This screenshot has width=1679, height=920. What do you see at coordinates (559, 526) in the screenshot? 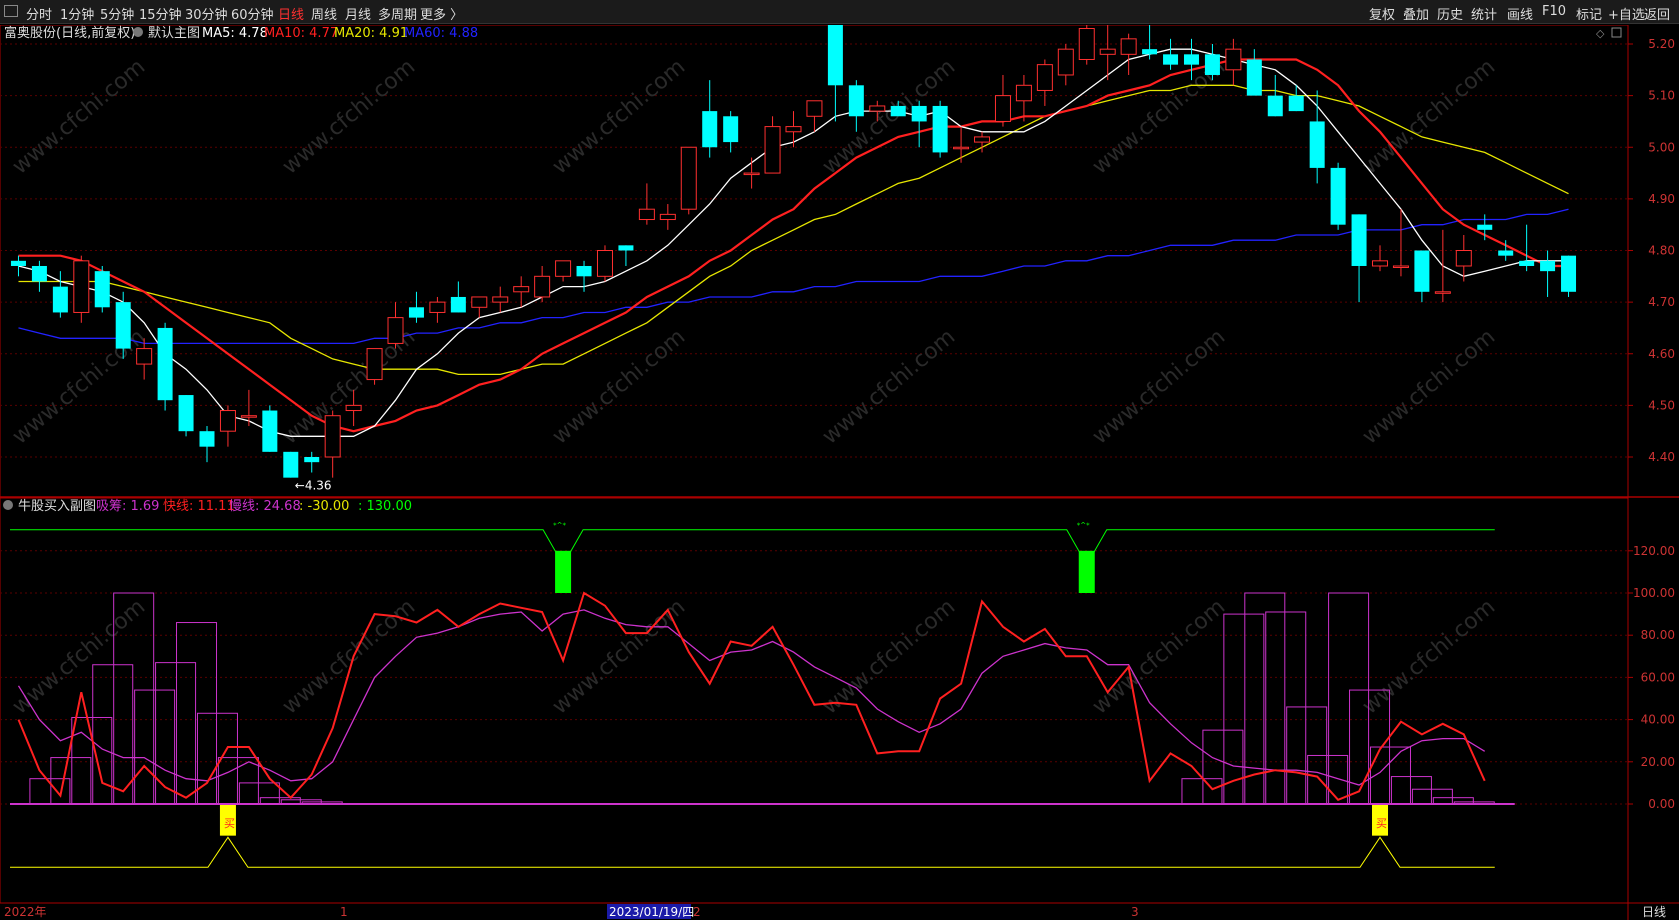
I see `sell-signal-label: *^*` at bounding box center [559, 526].